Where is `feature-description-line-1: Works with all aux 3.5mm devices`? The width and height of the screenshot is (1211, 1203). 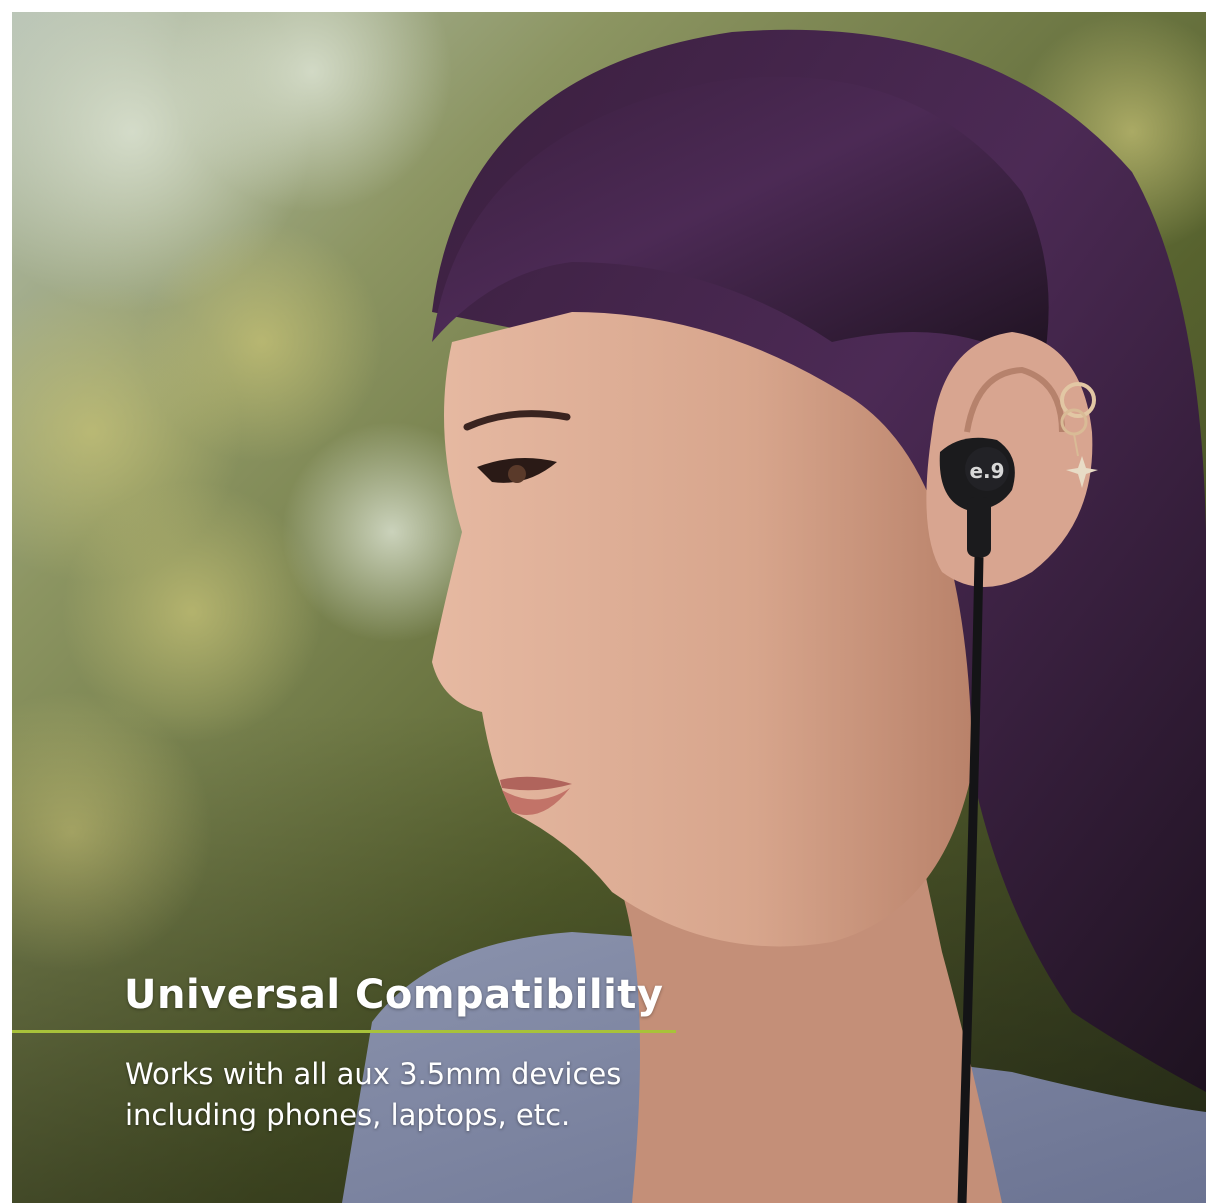 feature-description-line-1: Works with all aux 3.5mm devices is located at coordinates (373, 1074).